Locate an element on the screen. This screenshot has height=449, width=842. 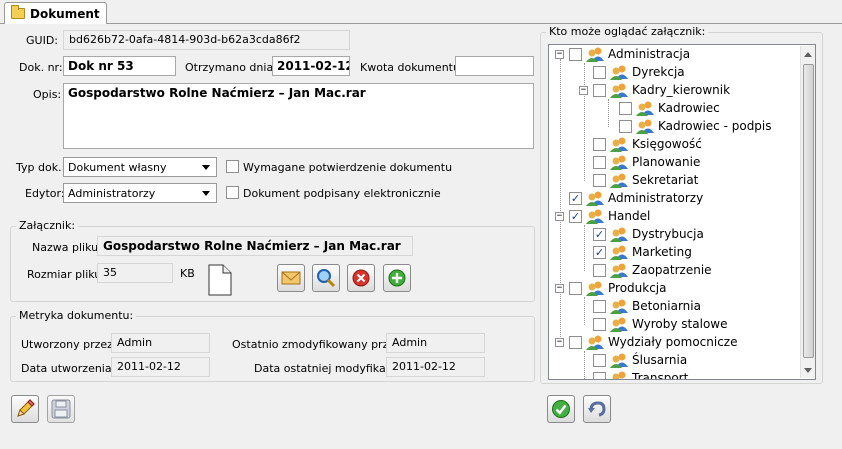
tree-node-wyroby-stalowe: Wyroby stalowe is located at coordinates (660, 324).